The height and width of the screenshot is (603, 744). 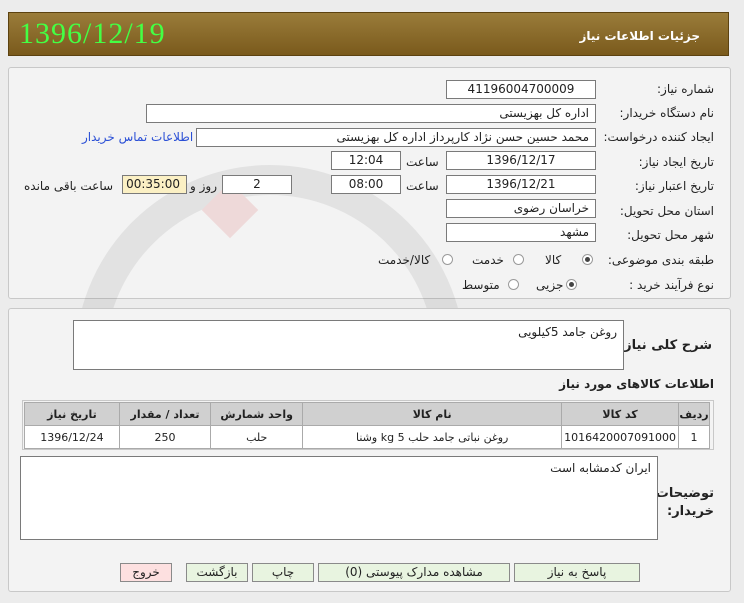 What do you see at coordinates (72, 414) in the screenshot?
I see `col-date: تاریخ نیاز` at bounding box center [72, 414].